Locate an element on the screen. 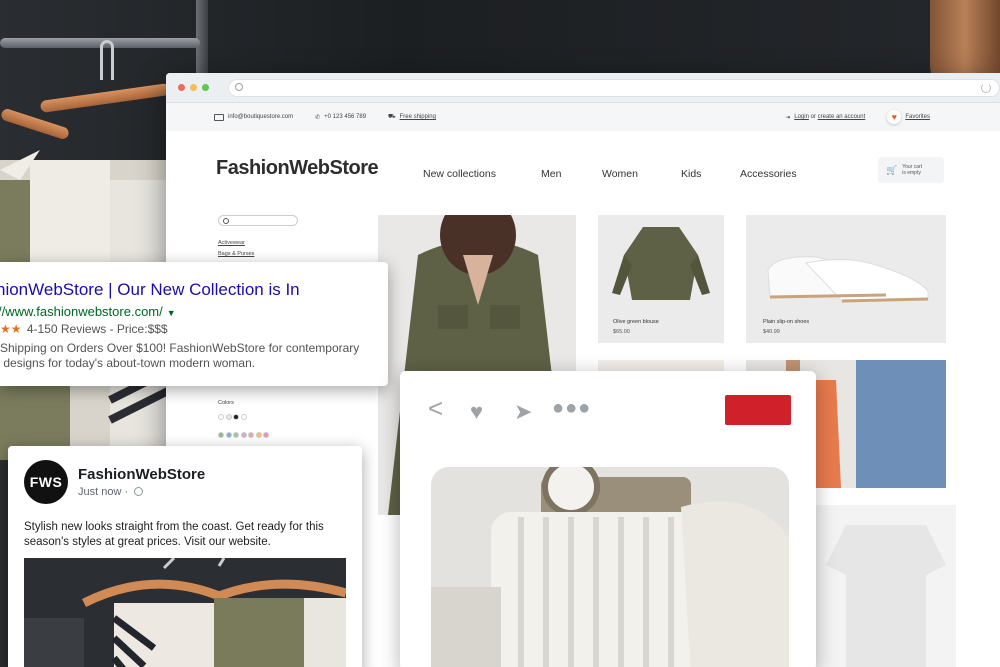 This screenshot has height=667, width=1000. phone-contact: ✆ +0 123 456 789 is located at coordinates (340, 117).